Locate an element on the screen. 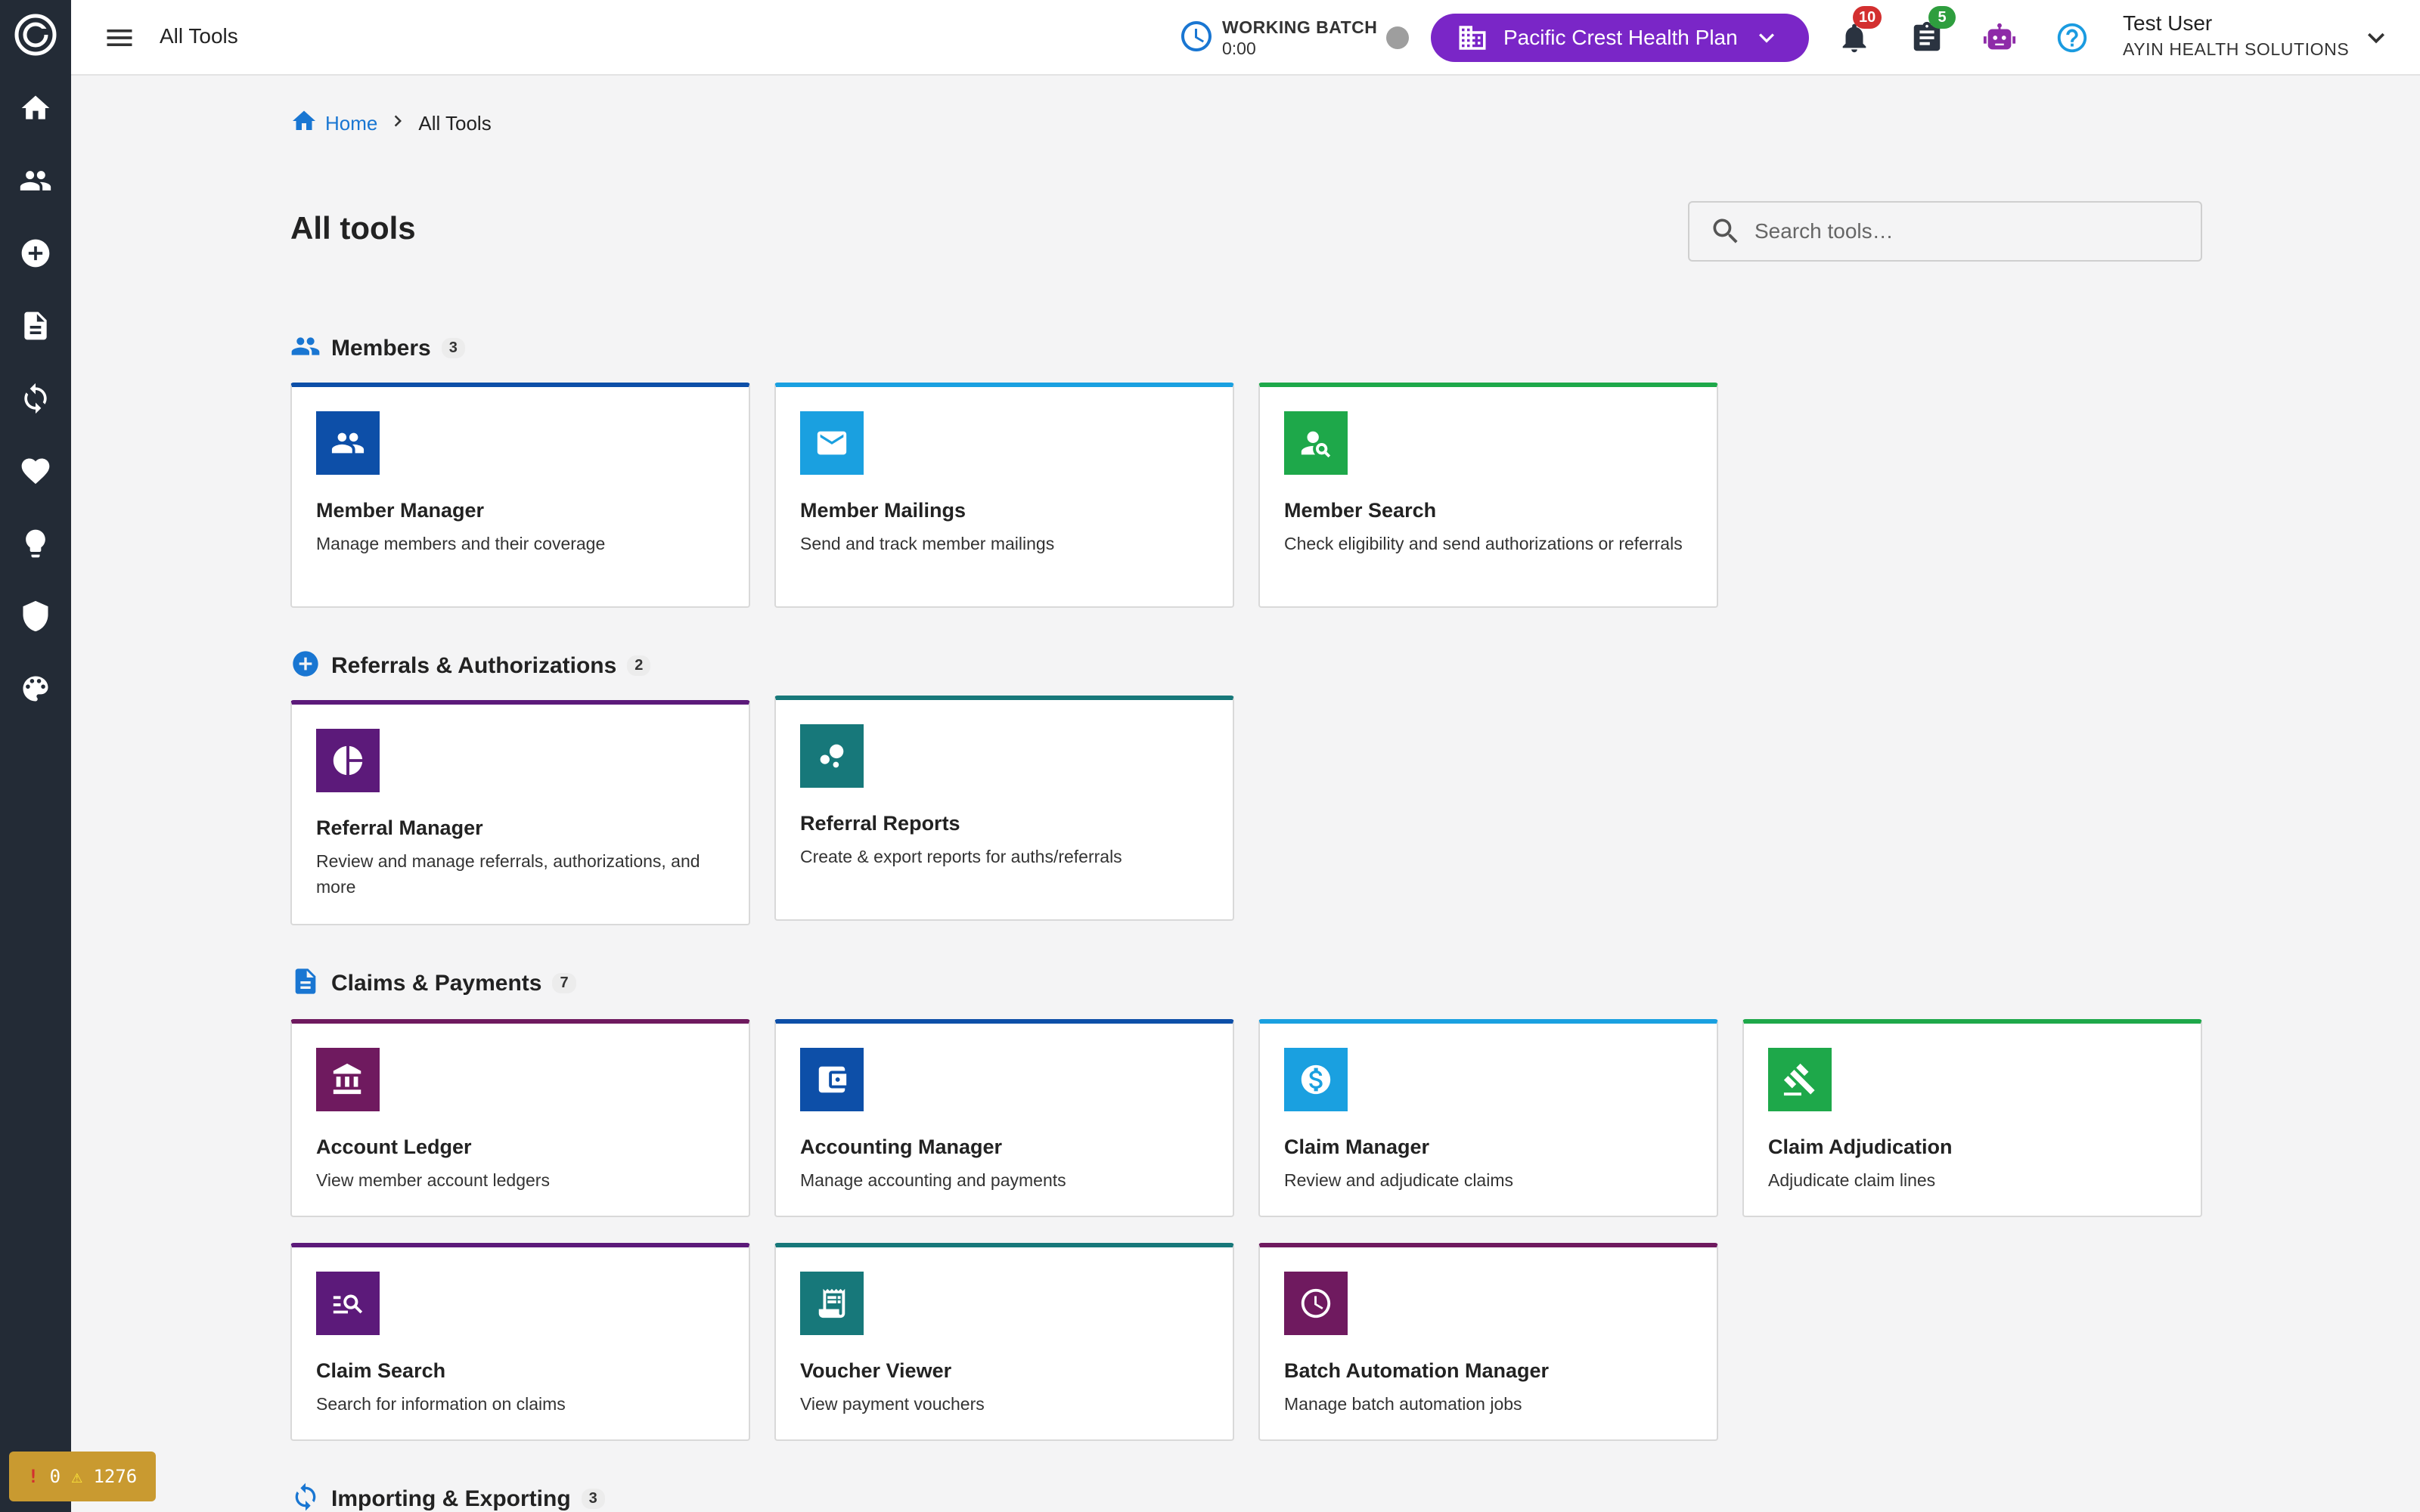 This screenshot has height=1512, width=2420. user-name: Test User is located at coordinates (2168, 23).